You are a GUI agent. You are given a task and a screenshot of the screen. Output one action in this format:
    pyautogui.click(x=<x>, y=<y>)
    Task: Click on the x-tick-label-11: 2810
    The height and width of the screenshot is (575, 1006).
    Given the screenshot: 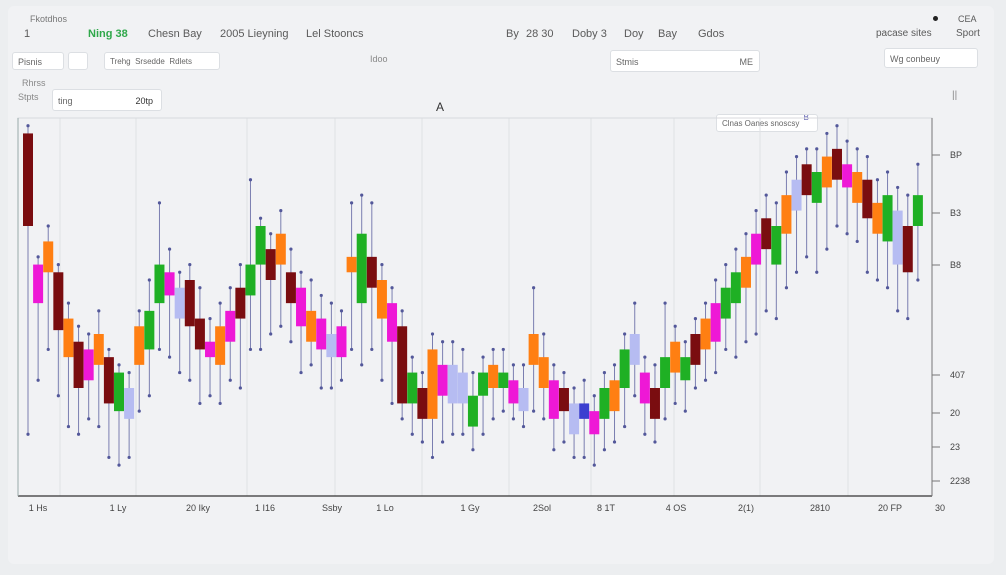 What is the action you would take?
    pyautogui.click(x=820, y=508)
    